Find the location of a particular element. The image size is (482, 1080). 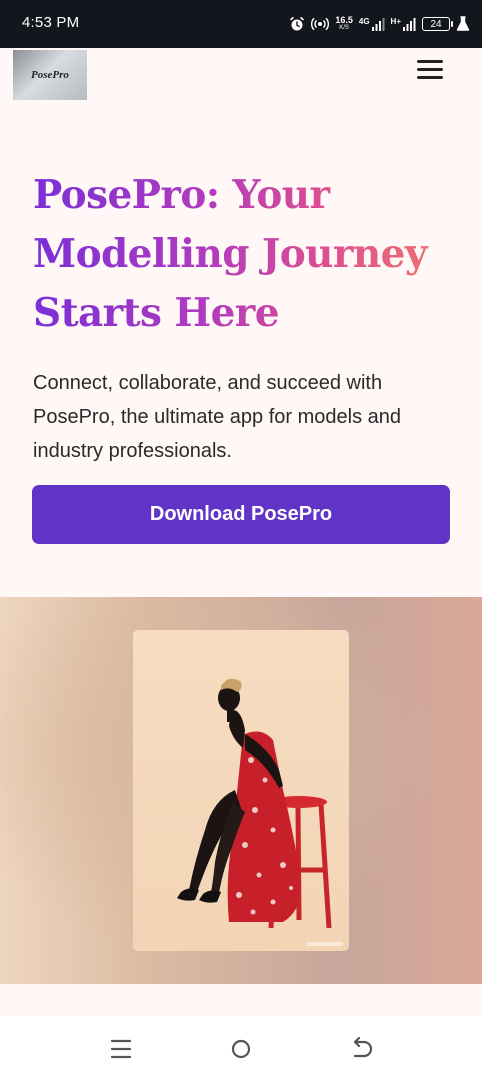

network-speed: 16.5 K/S is located at coordinates (344, 24).